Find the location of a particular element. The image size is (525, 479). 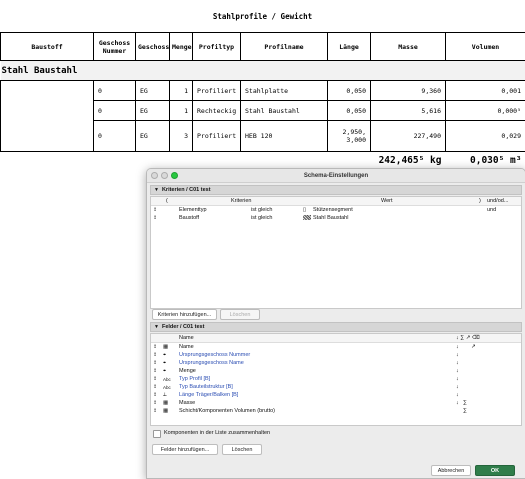

criteria-value: Stahl Baustahl is located at coordinates (330, 218).